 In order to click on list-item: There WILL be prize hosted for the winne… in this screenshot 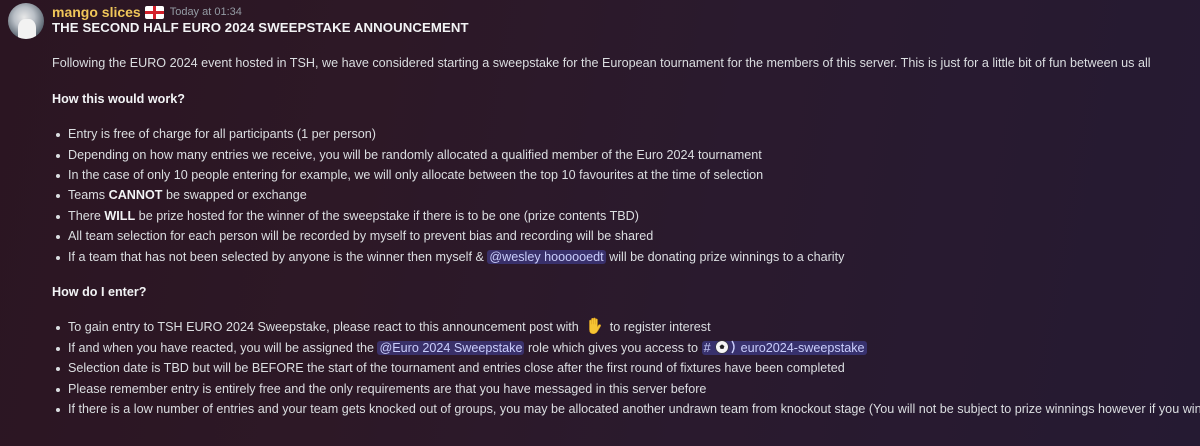, I will do `click(625, 216)`.